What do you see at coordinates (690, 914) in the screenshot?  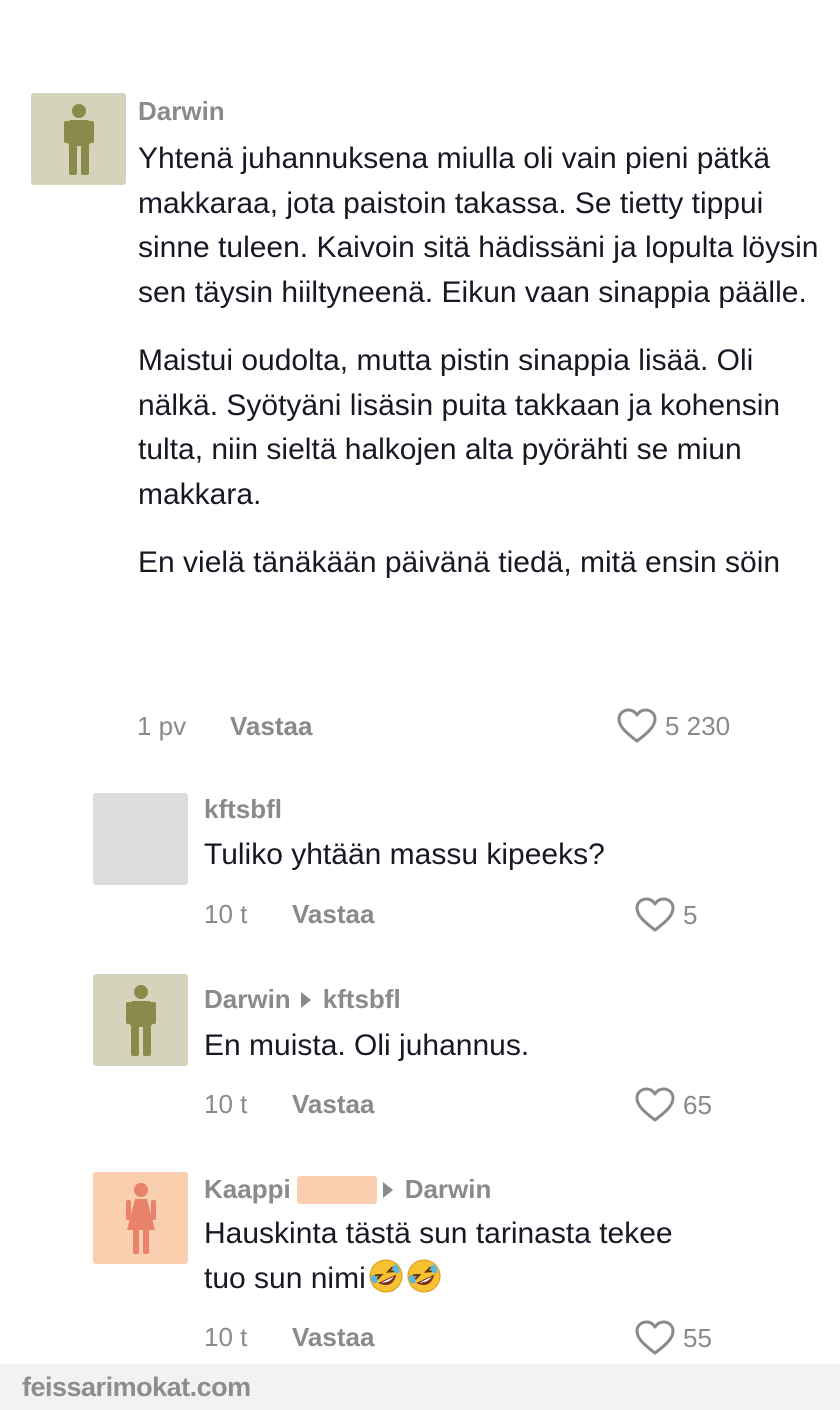 I see `like-count: 5` at bounding box center [690, 914].